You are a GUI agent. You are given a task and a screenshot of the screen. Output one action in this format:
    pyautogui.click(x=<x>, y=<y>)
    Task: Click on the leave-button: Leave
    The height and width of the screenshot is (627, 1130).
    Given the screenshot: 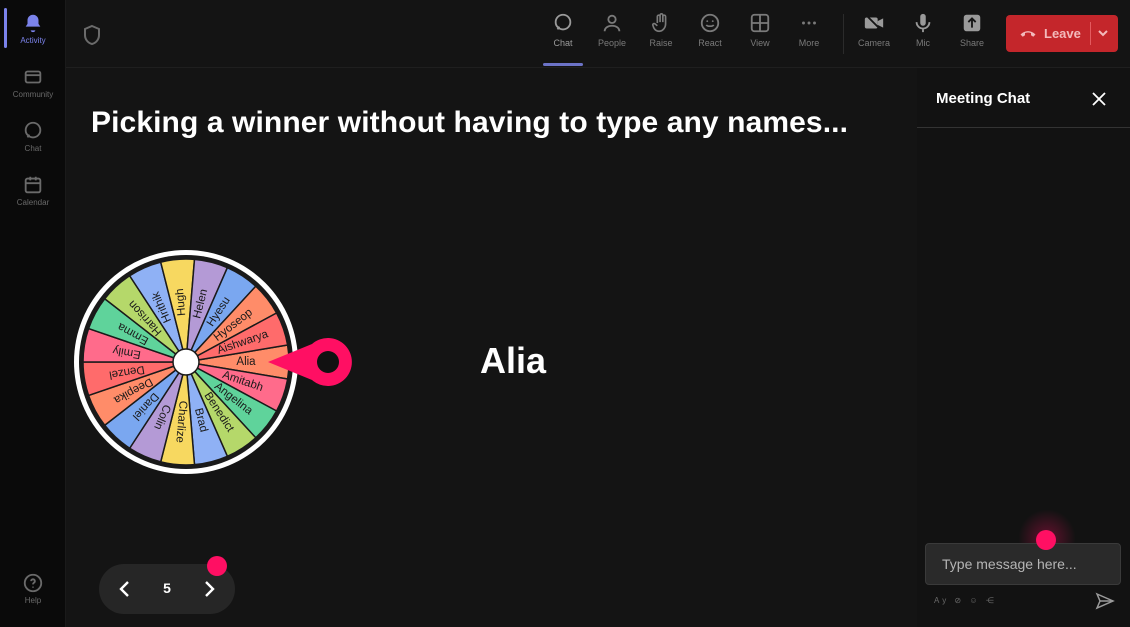 What is the action you would take?
    pyautogui.click(x=1062, y=33)
    